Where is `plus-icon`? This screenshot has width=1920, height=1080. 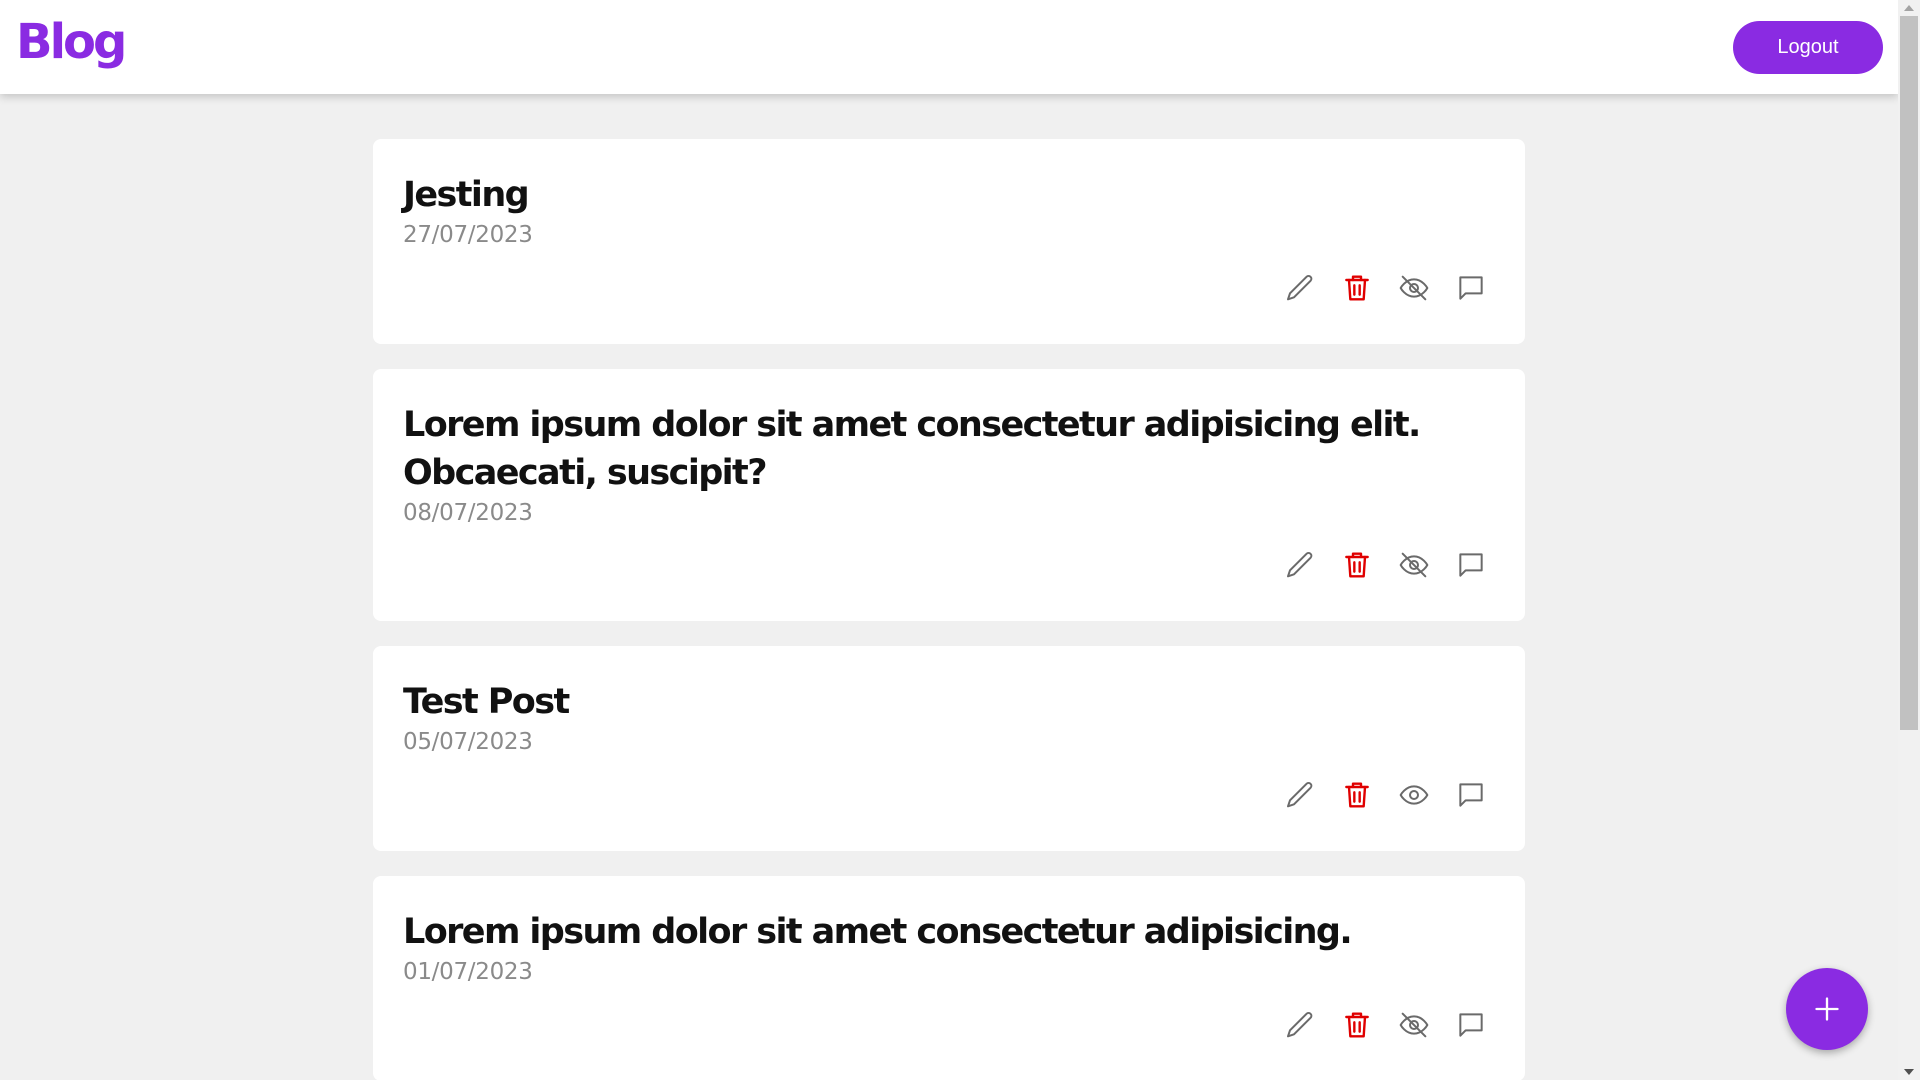
plus-icon is located at coordinates (1827, 1009).